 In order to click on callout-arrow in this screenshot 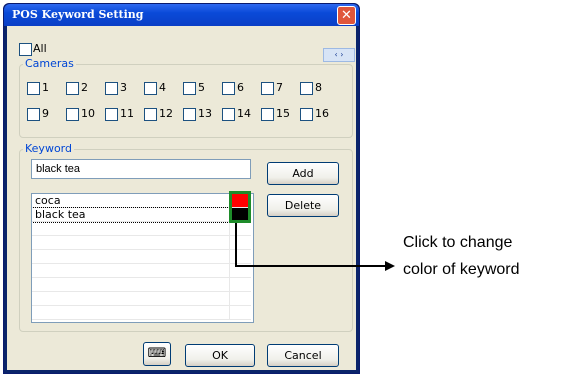, I will do `click(315, 247)`.